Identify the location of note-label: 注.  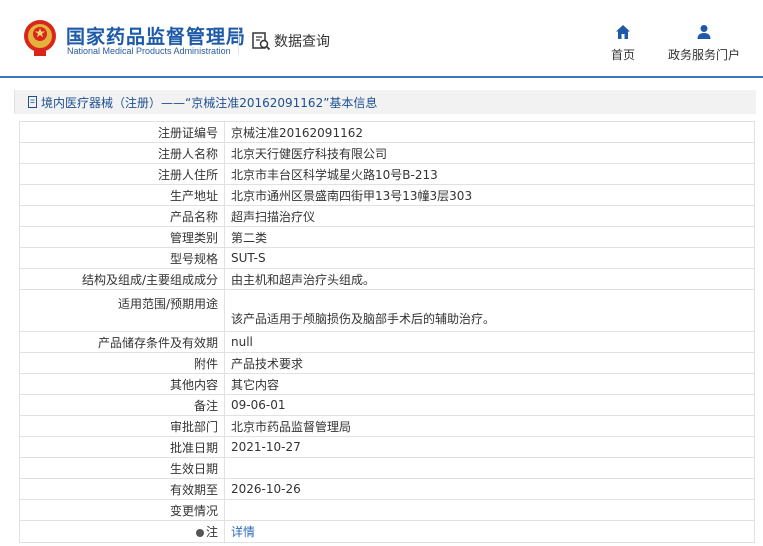
(211, 532).